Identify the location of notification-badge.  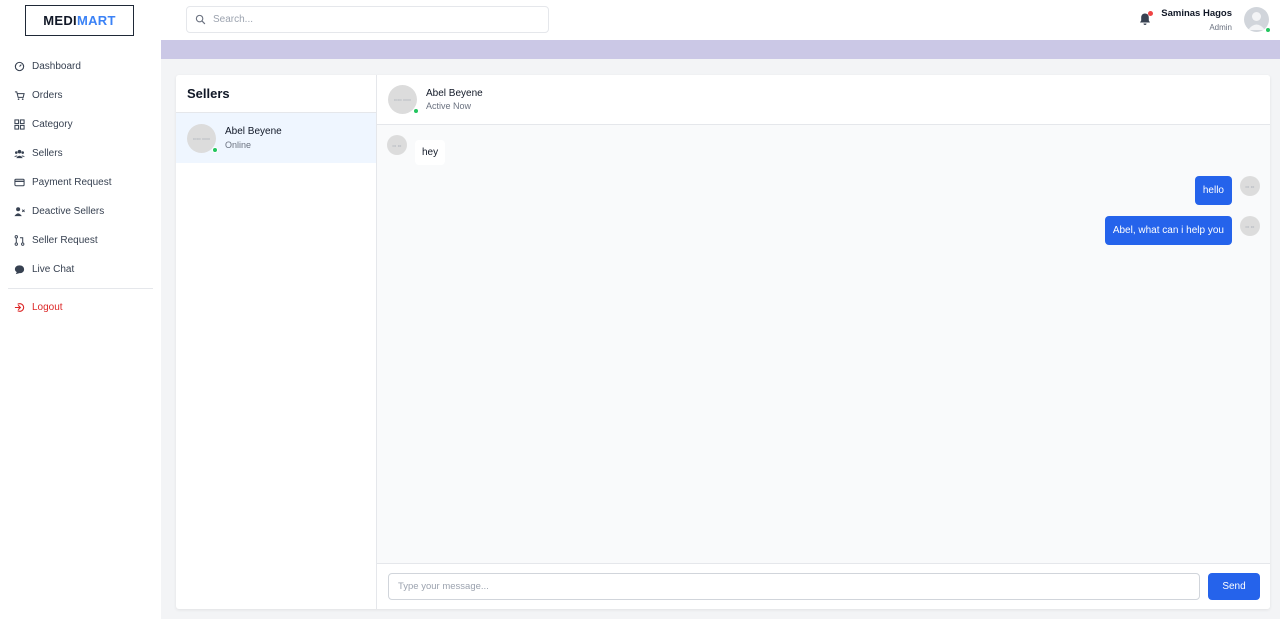
(1150, 13).